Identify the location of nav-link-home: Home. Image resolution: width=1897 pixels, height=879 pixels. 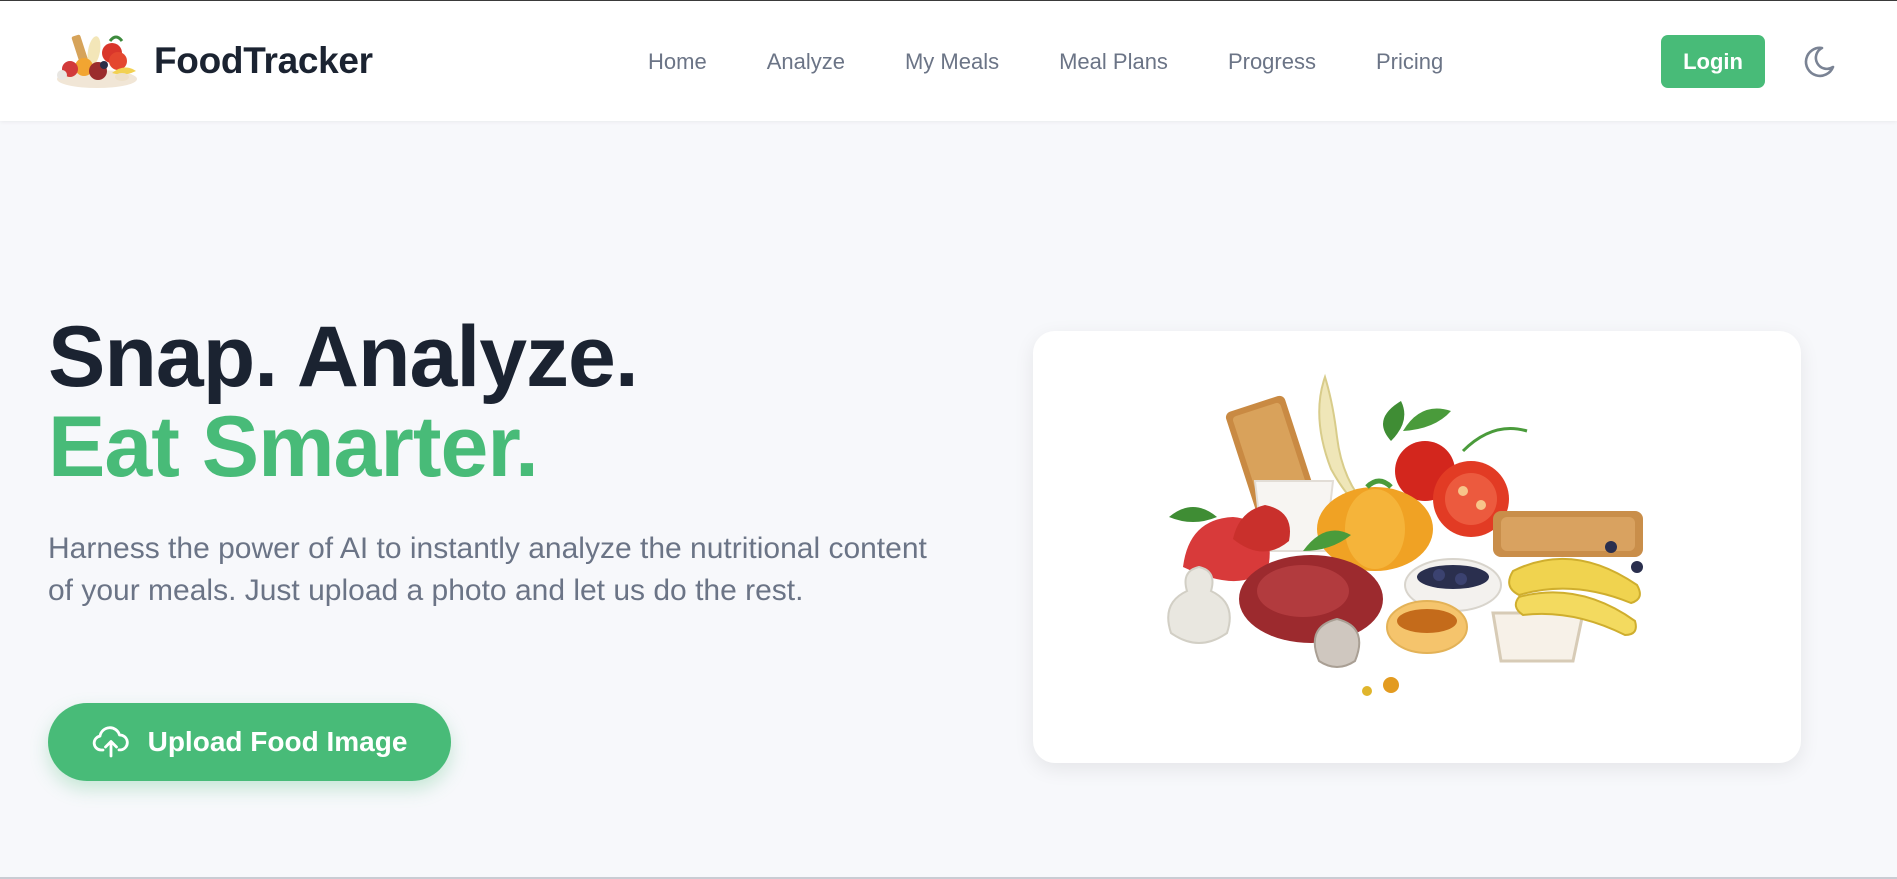
(677, 62).